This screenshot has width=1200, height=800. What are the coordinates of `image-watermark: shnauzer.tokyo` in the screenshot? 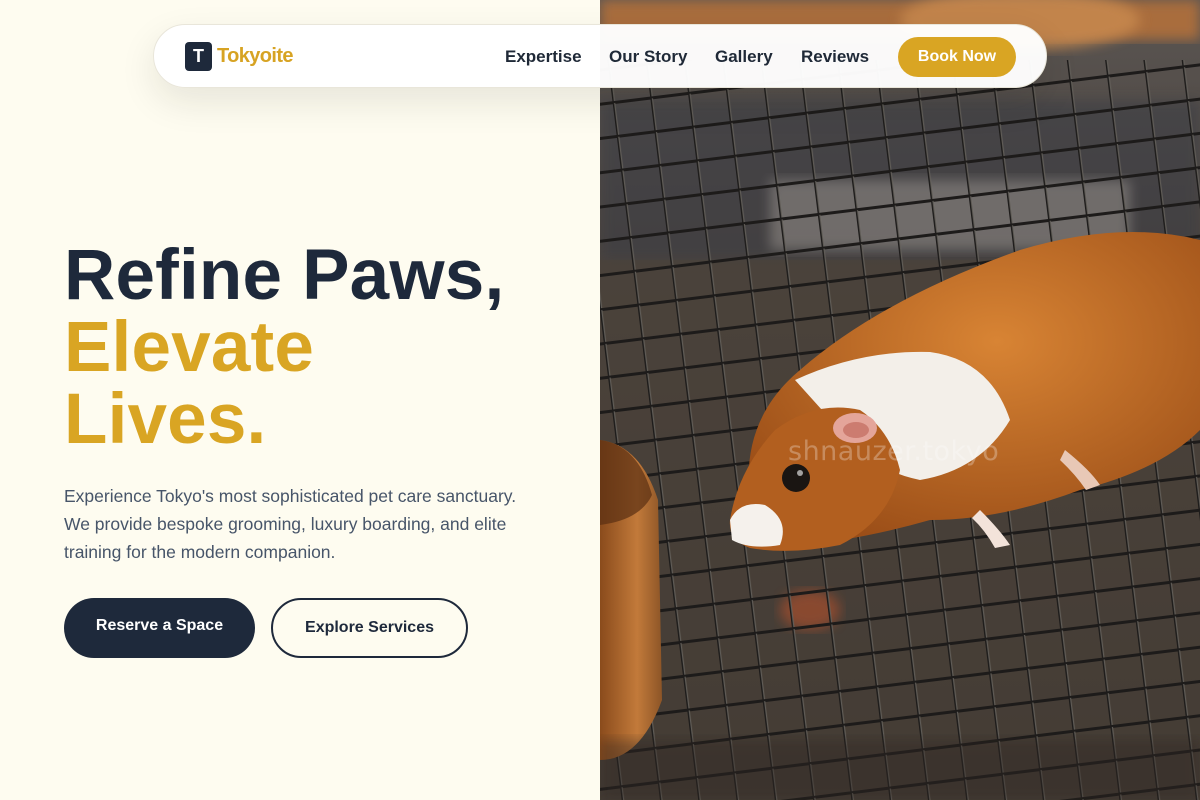 It's located at (894, 451).